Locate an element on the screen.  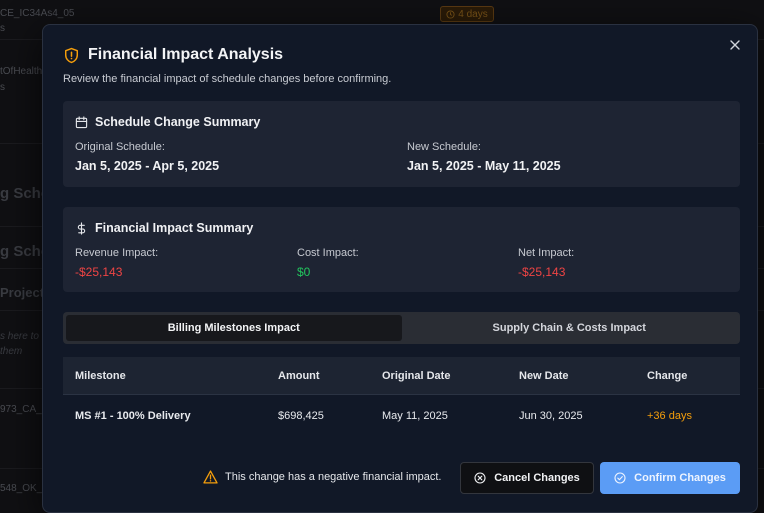
close-button is located at coordinates (735, 45).